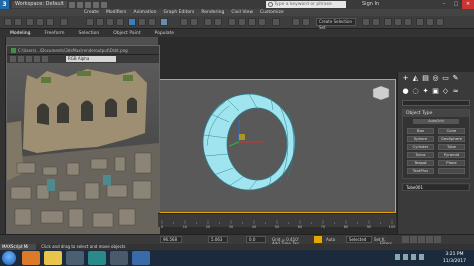 This screenshot has height=266, width=474. I want to click on utilities-tab-icon: ✎, so click(455, 78).